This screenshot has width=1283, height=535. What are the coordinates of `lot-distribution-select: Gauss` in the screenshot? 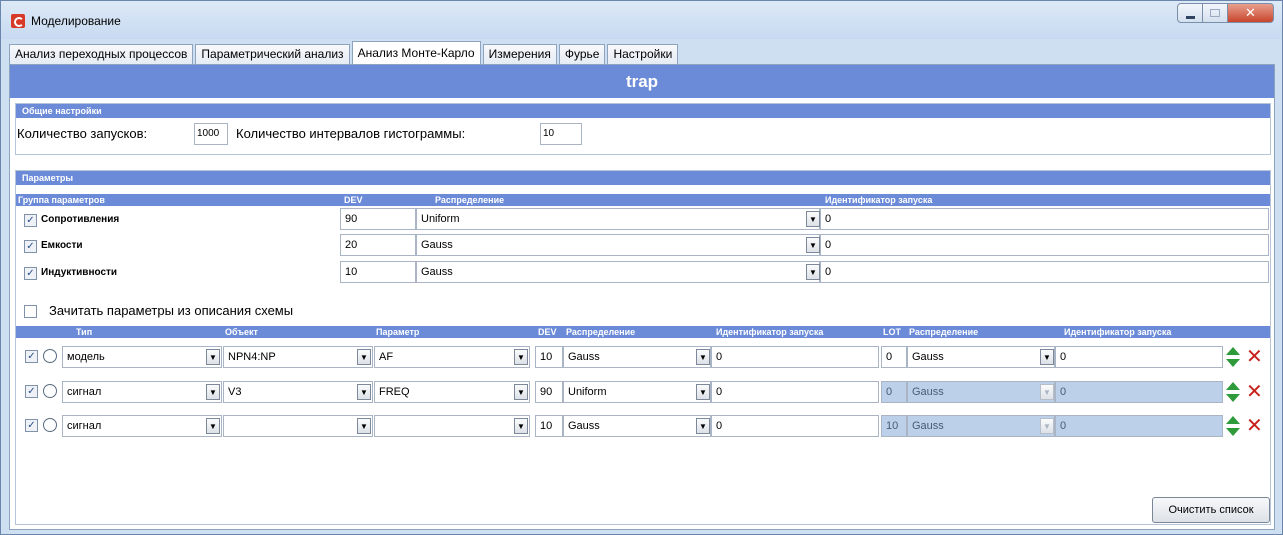 It's located at (981, 357).